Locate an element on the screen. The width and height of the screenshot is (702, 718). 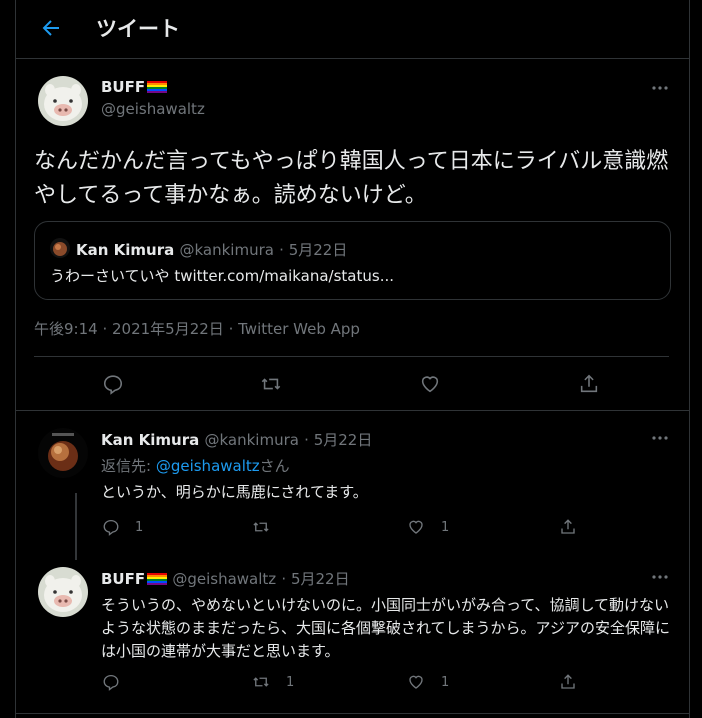
quote-author: Kan Kimura @kankimura · 5月22日 is located at coordinates (212, 250).